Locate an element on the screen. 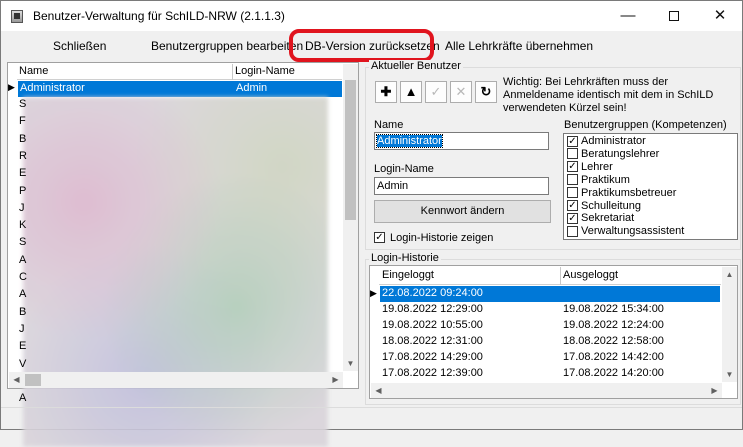 Image resolution: width=743 pixels, height=447 pixels. user-list-vertical-scrollbar: ▼ is located at coordinates (350, 217).